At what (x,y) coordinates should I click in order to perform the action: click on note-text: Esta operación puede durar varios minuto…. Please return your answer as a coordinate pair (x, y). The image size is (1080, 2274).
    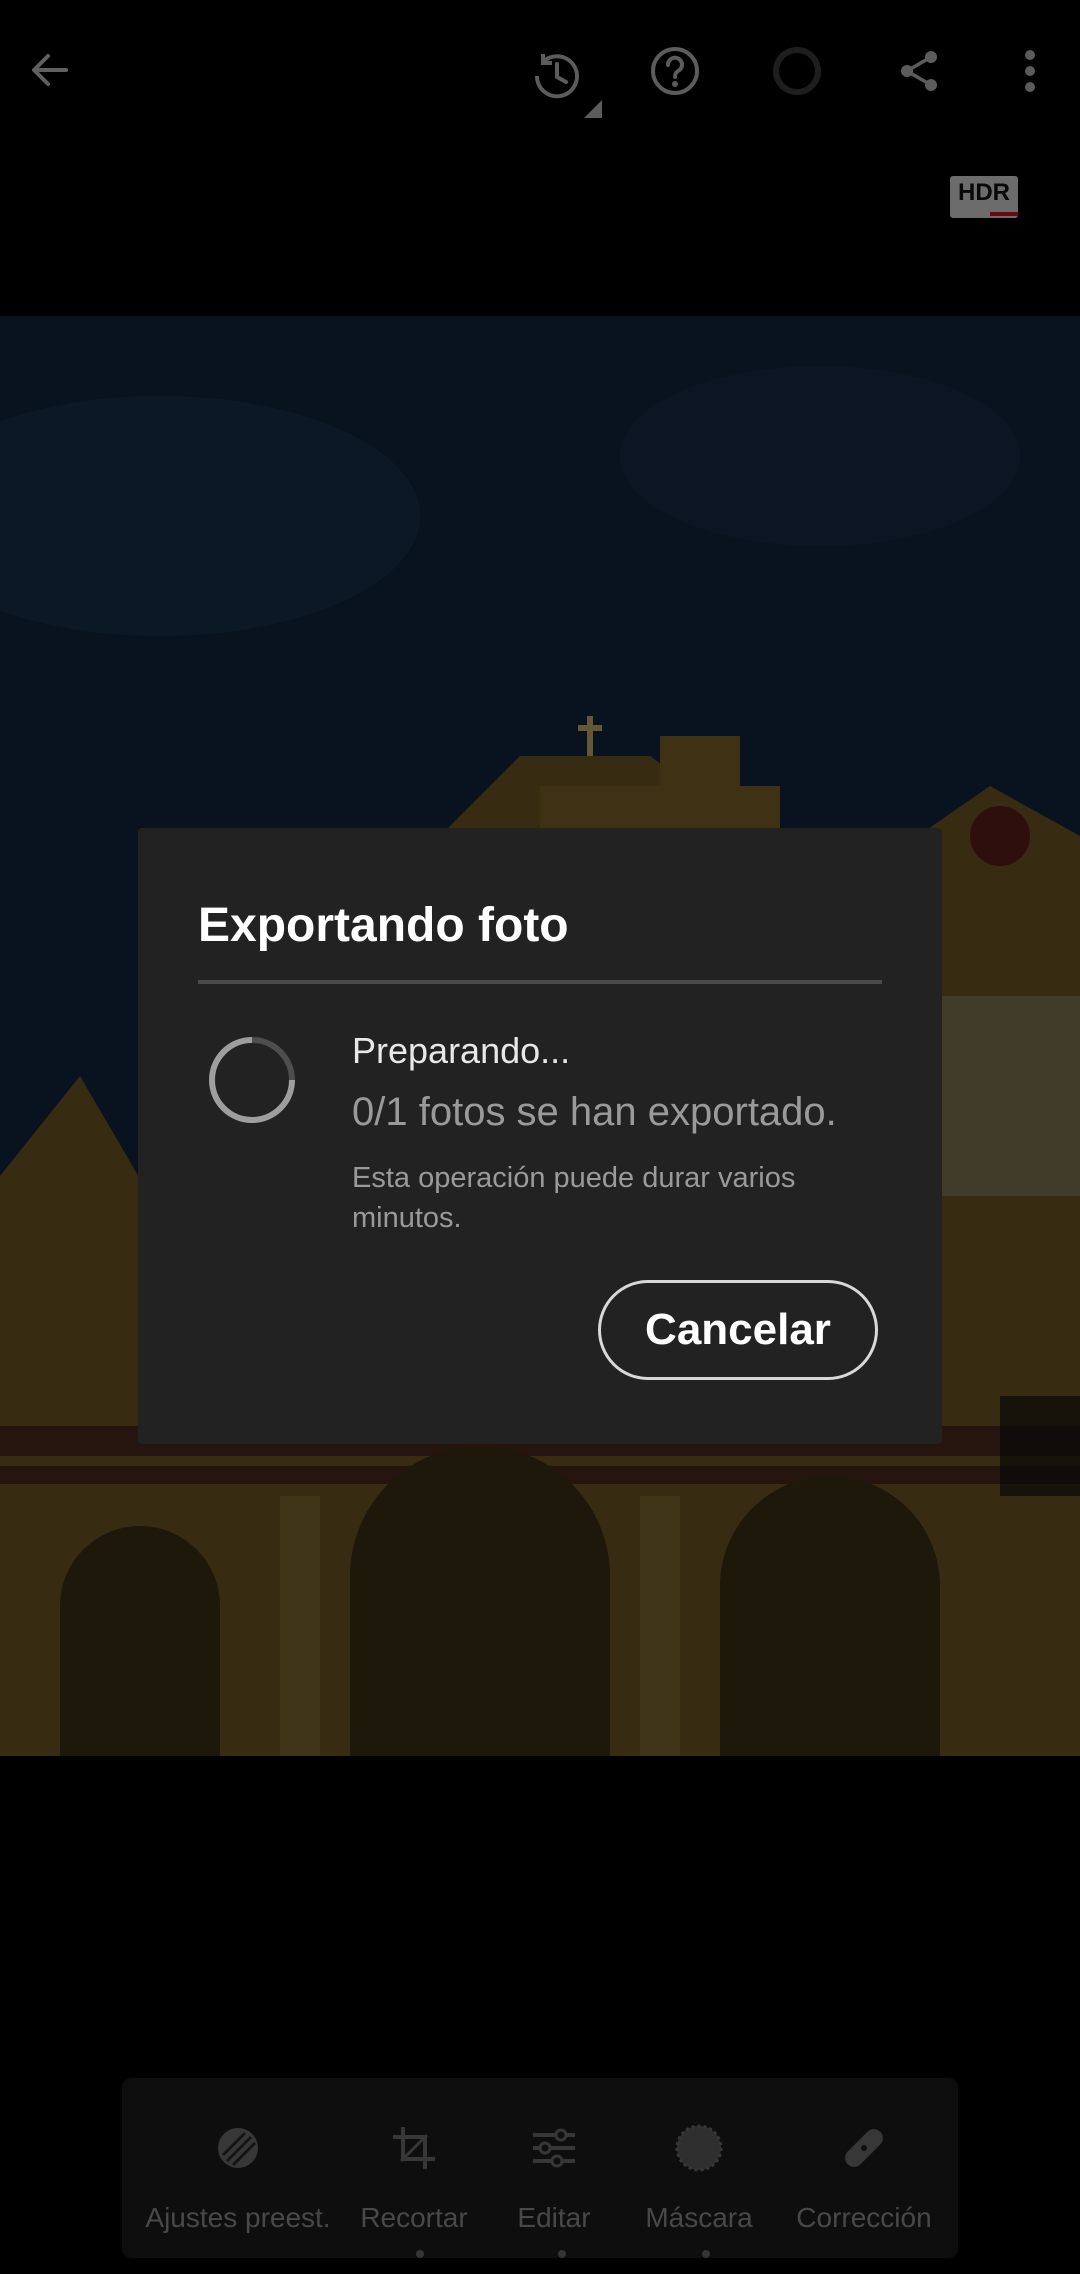
    Looking at the image, I should click on (574, 1198).